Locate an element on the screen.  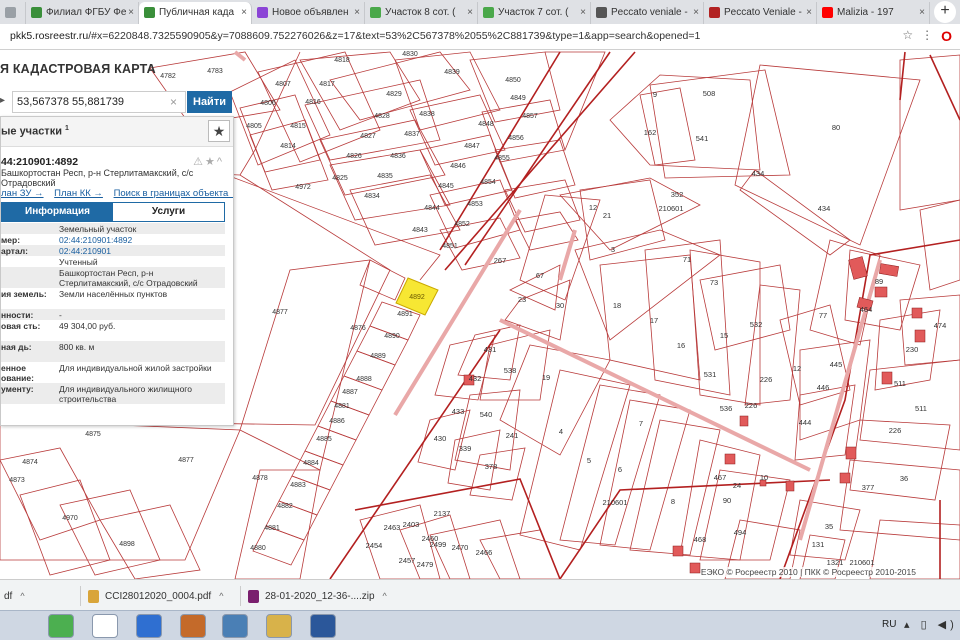
parcel-label: 538 is located at coordinates (510, 370).